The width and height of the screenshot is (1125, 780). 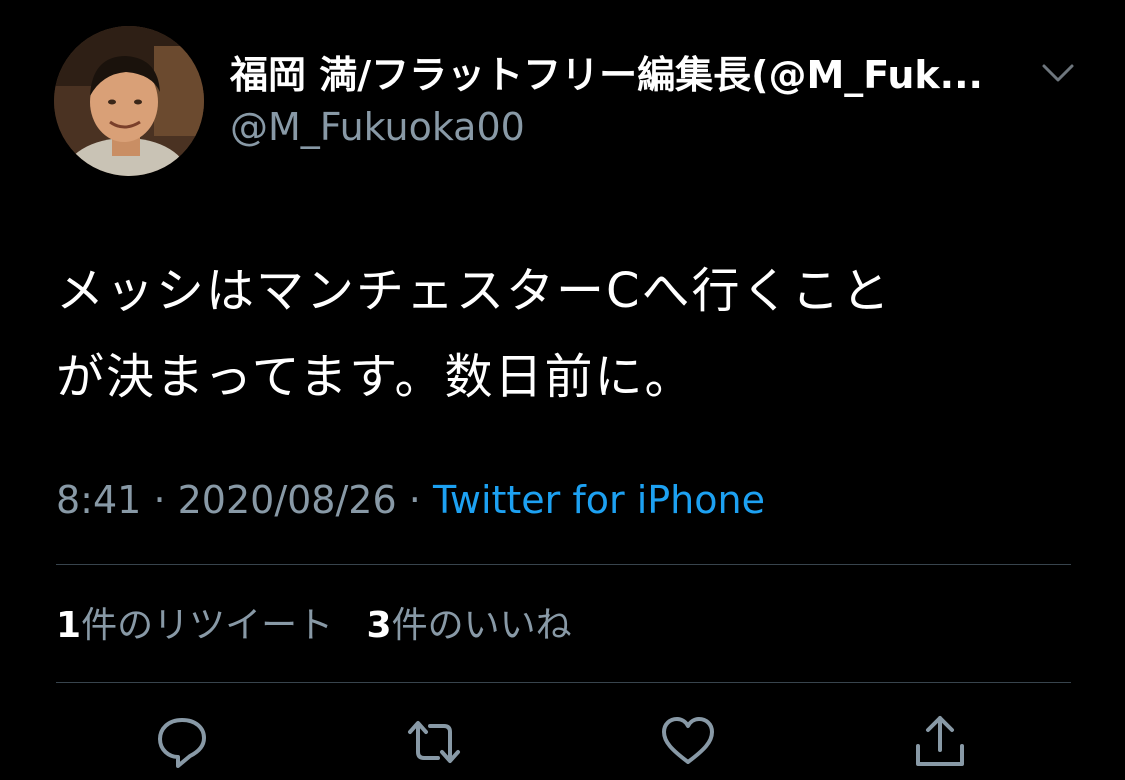 What do you see at coordinates (599, 500) in the screenshot?
I see `tweet-source-link: Twitter for iPhone` at bounding box center [599, 500].